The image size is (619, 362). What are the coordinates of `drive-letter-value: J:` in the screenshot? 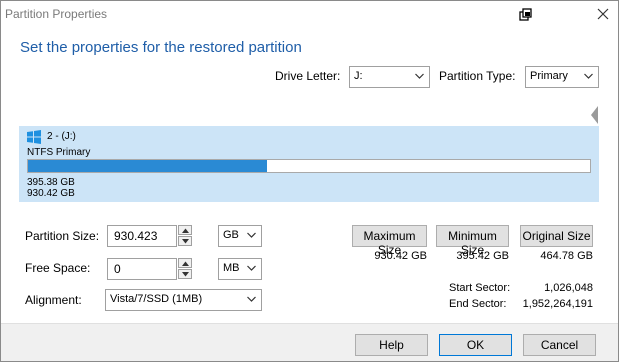 It's located at (358, 76).